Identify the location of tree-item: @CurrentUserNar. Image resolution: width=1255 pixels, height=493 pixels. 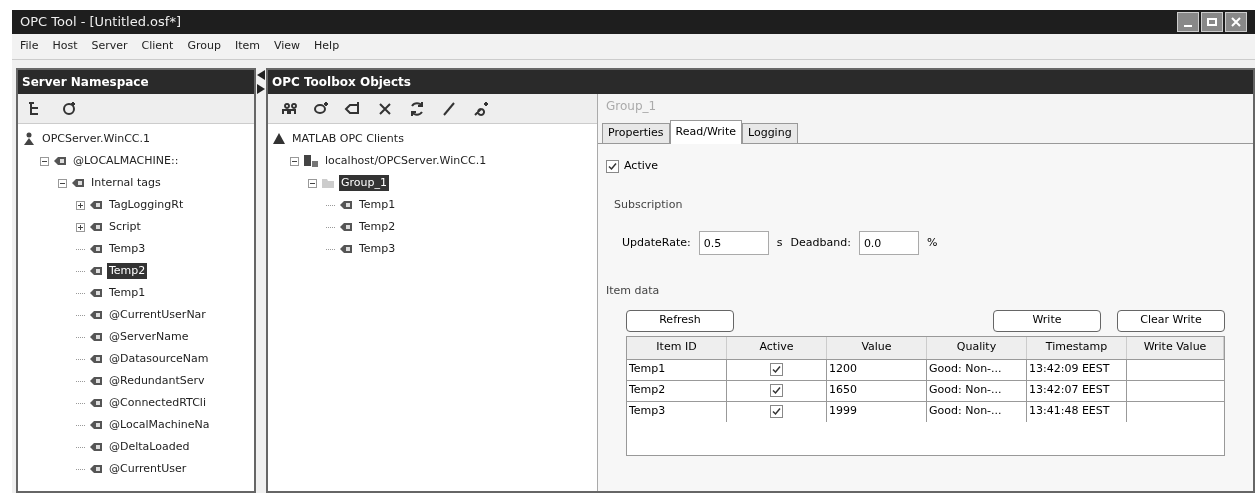
(157, 315).